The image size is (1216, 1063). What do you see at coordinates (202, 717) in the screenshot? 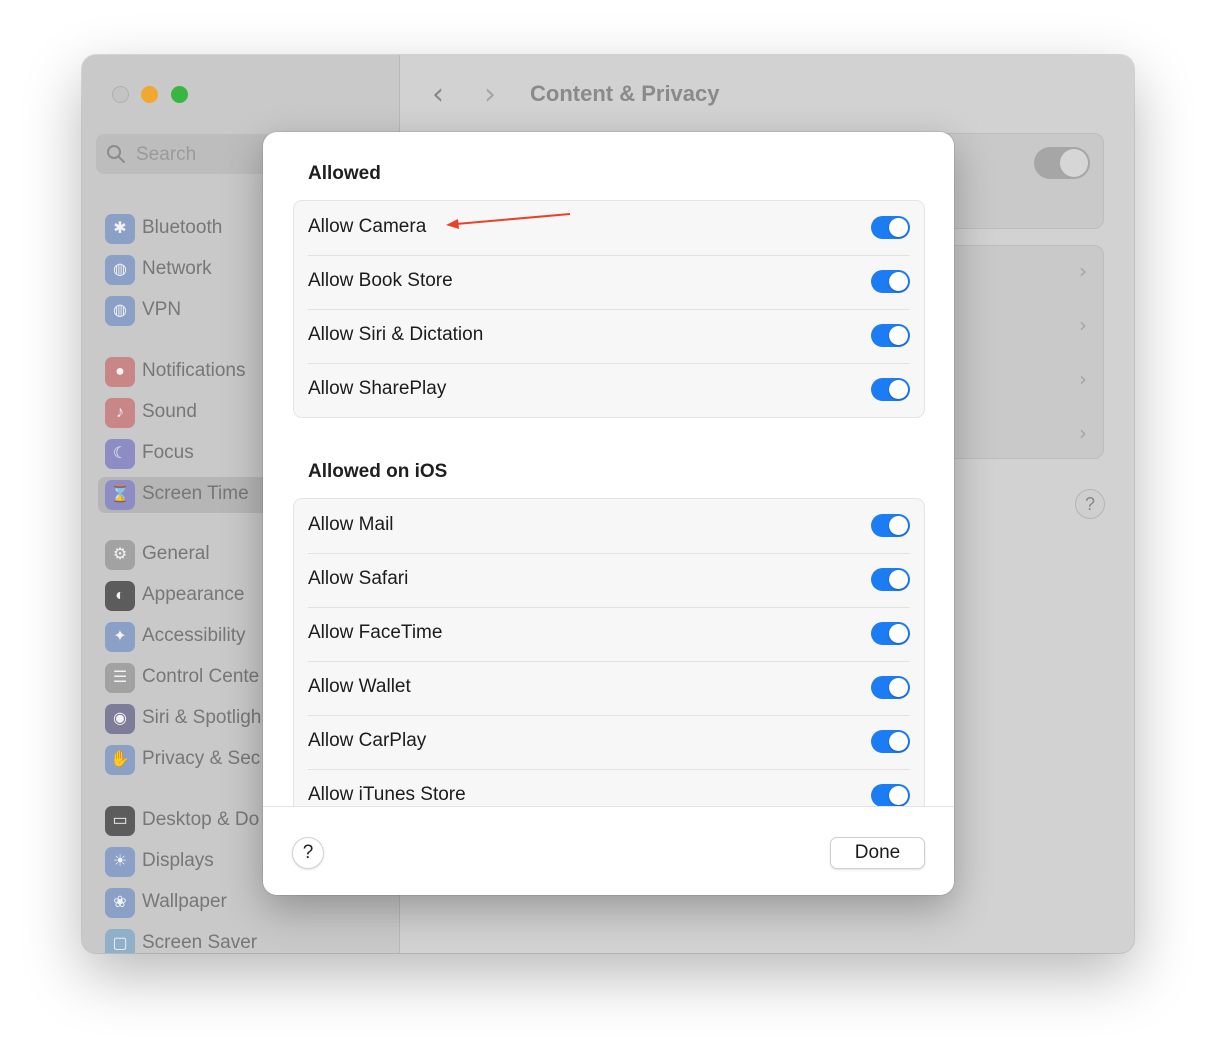
I see `sidebar-item-label: Siri & Spotligh` at bounding box center [202, 717].